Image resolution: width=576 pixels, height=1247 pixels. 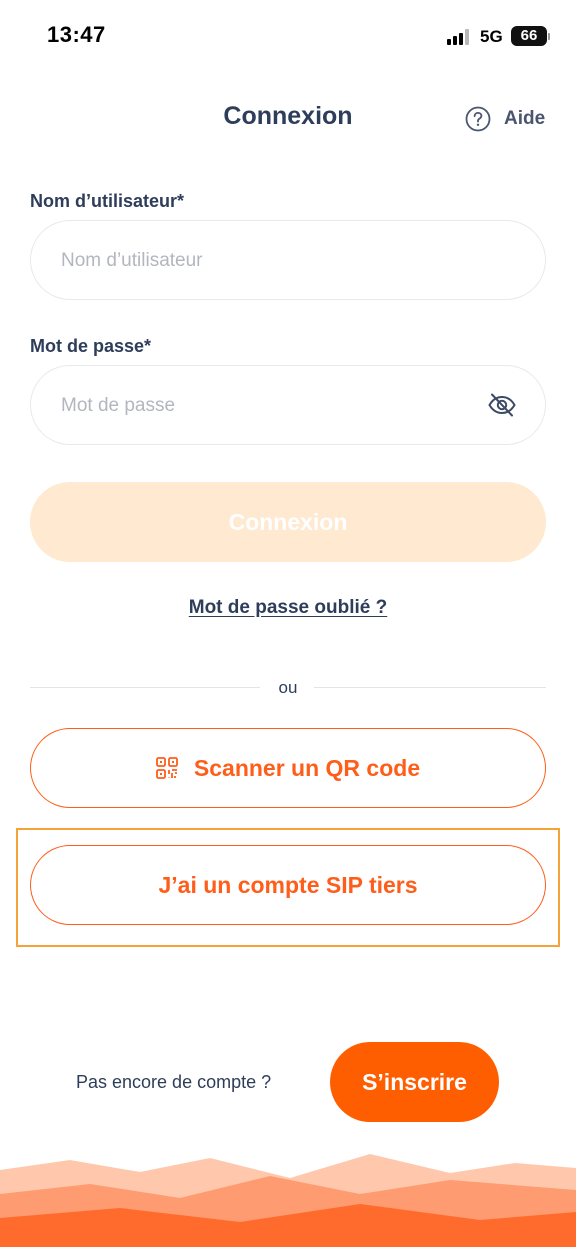 I want to click on signup-prompt: Pas encore de compte ?, so click(x=174, y=1082).